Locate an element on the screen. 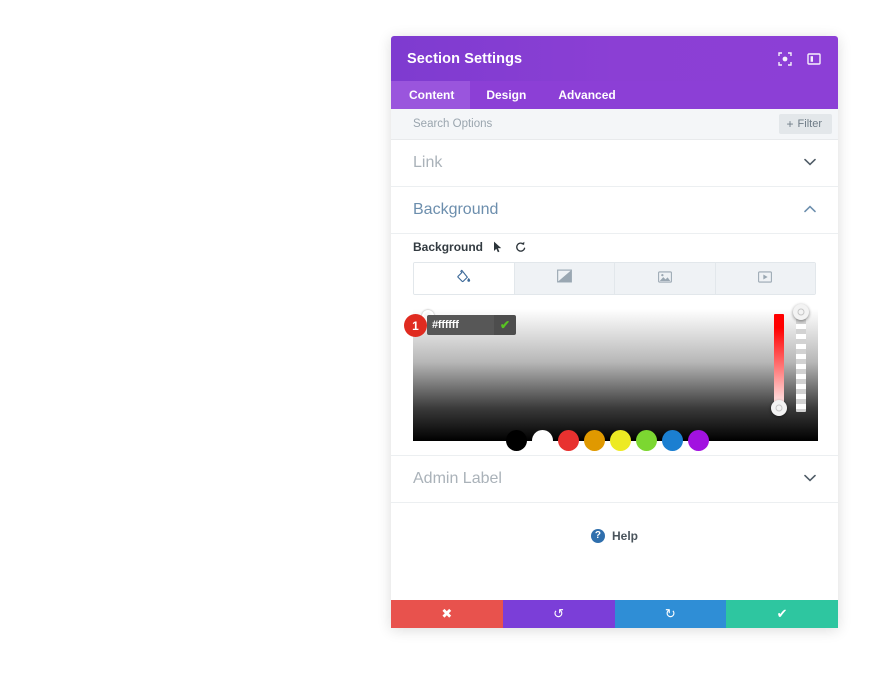 Image resolution: width=880 pixels, height=676 pixels. help-row: ? Help is located at coordinates (614, 536).